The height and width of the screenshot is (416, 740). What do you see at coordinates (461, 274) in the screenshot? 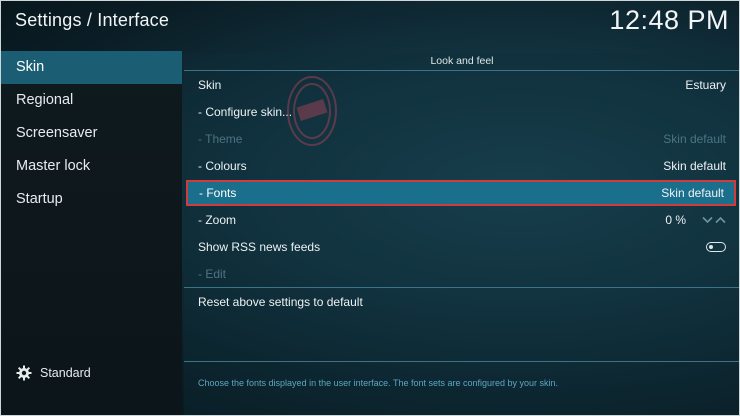
I see `setting-edit: - Edit` at bounding box center [461, 274].